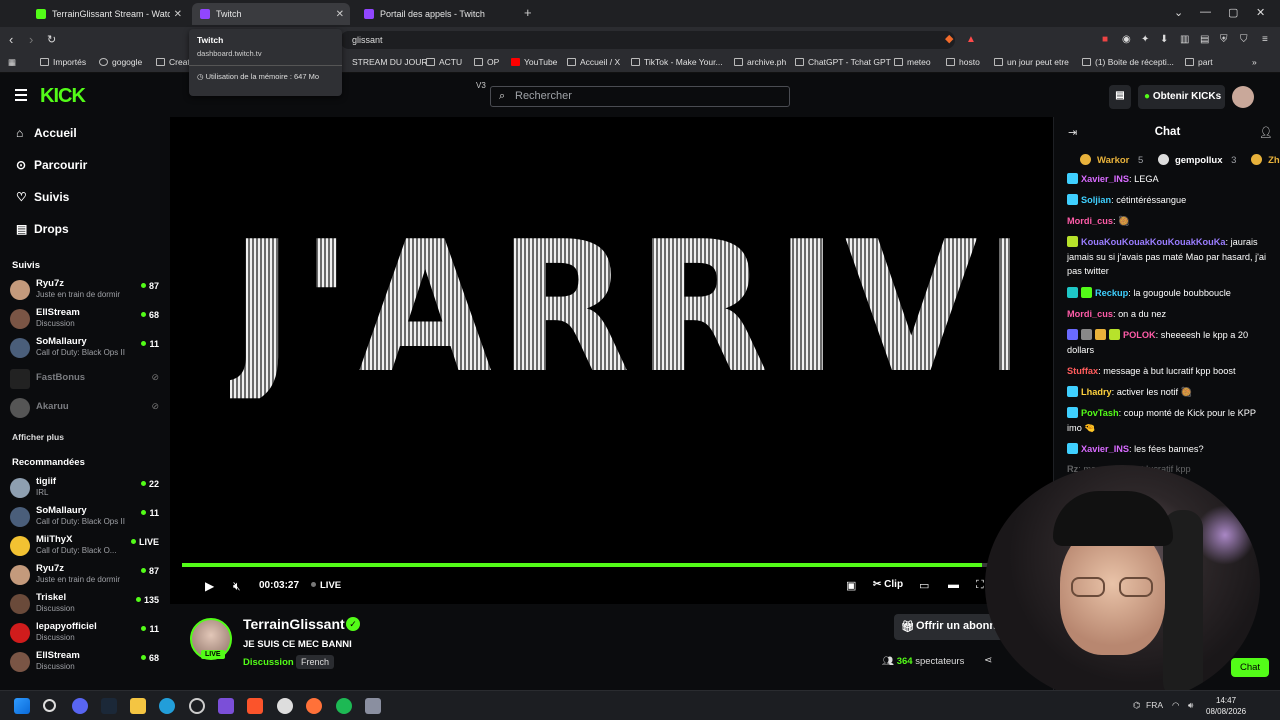 The width and height of the screenshot is (1280, 720). I want to click on bookmark-creat: Creat, so click(173, 62).